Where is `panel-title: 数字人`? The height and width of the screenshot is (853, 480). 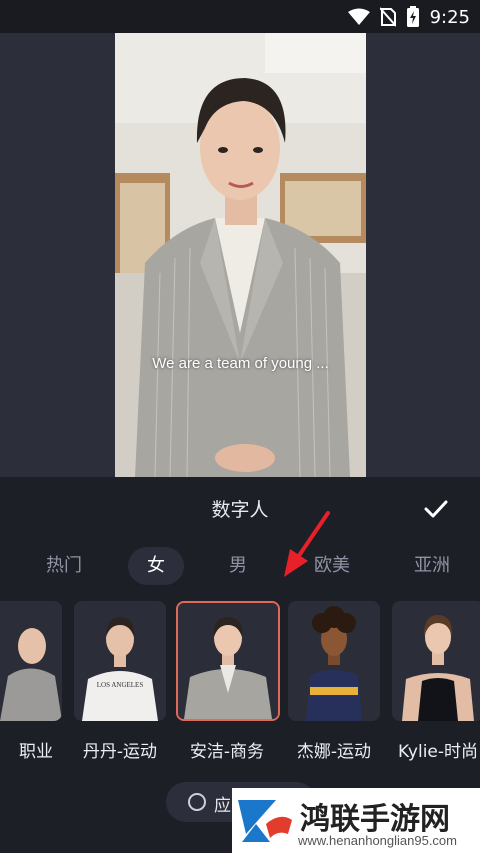
panel-title: 数字人 is located at coordinates (240, 510).